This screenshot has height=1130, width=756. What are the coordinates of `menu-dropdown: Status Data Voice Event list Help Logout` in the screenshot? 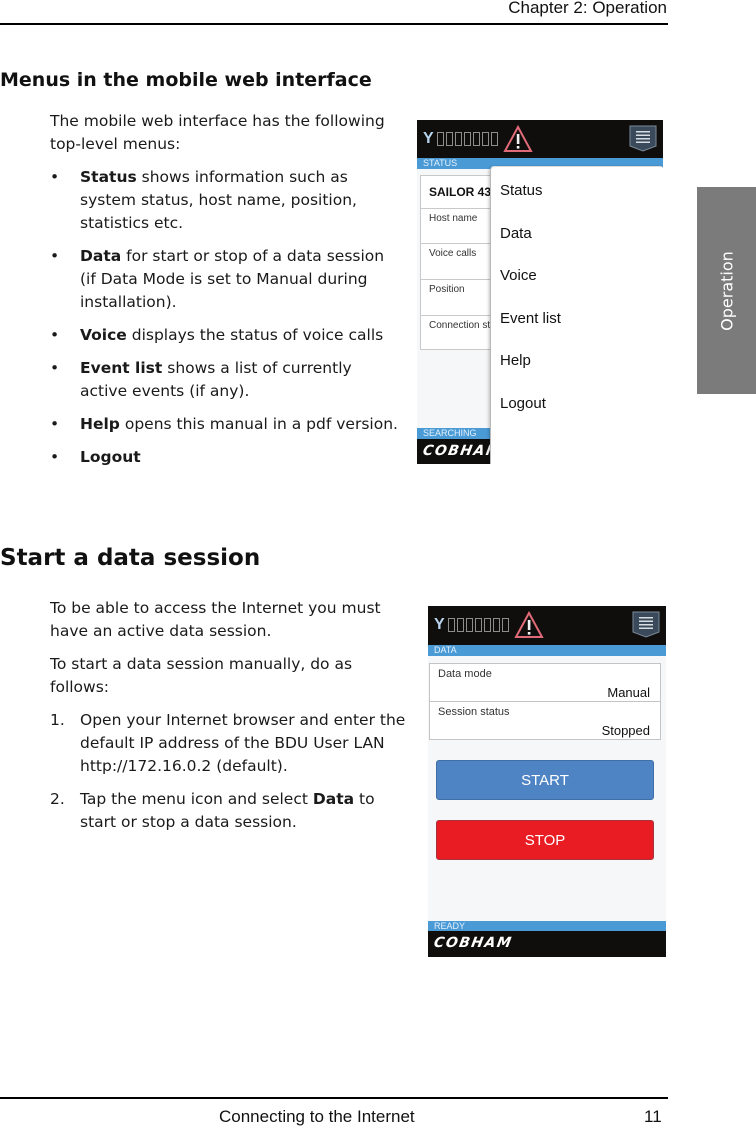 It's located at (576, 315).